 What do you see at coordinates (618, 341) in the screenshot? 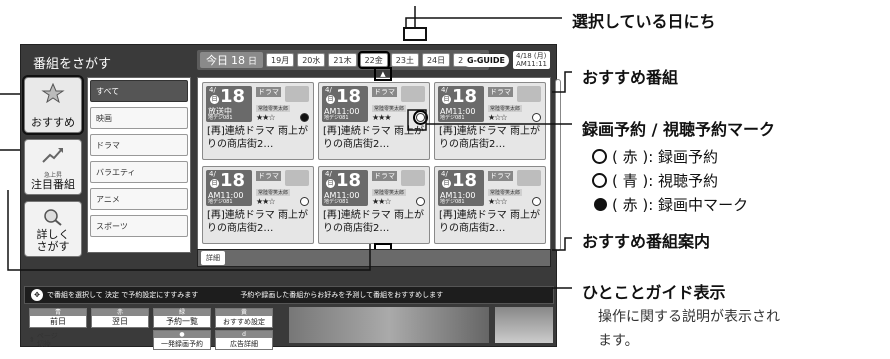
I see `hint-description: ます。` at bounding box center [618, 341].